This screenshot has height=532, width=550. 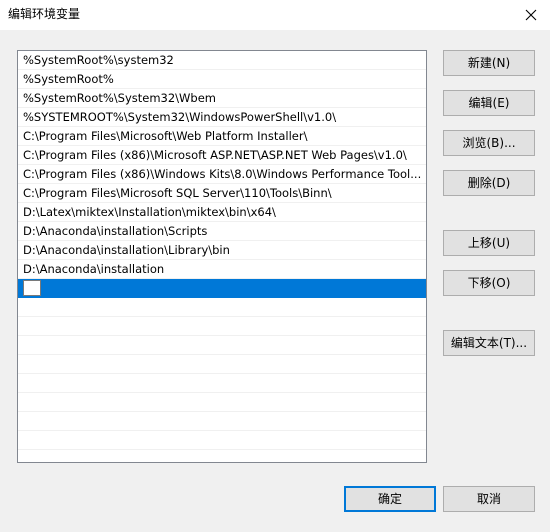 I want to click on delete-button: 删除(D), so click(x=489, y=183).